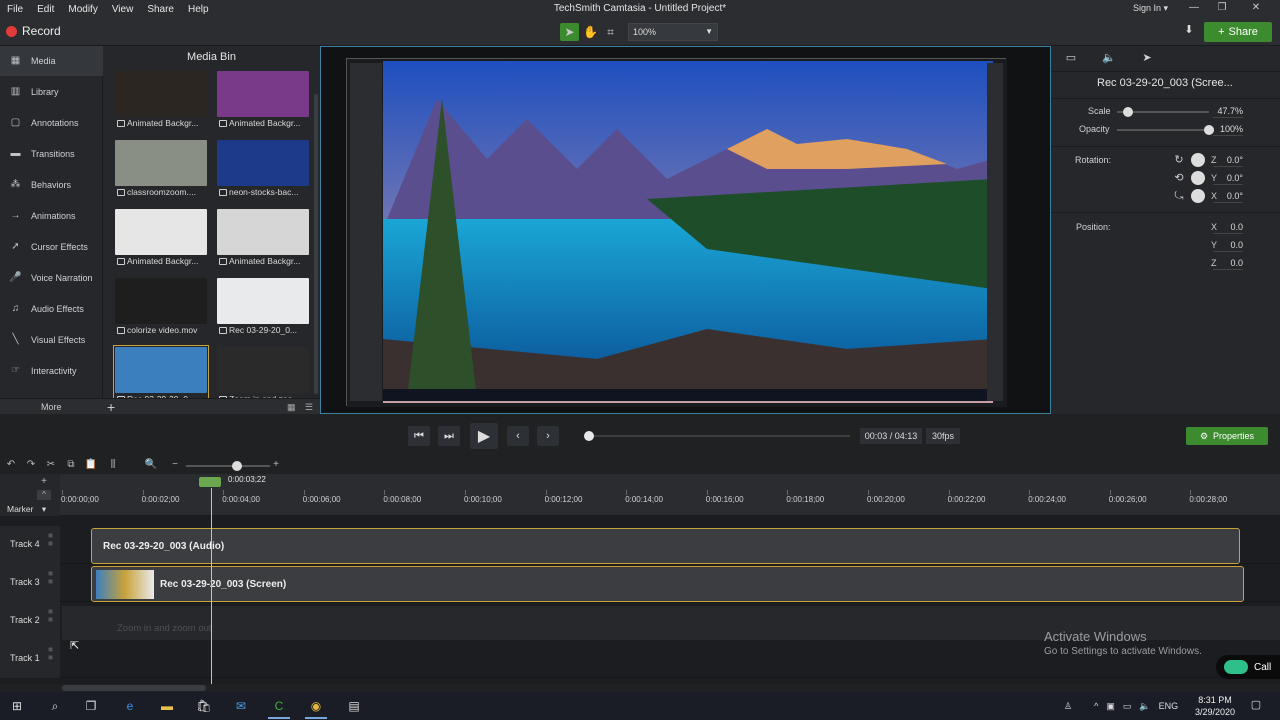  Describe the element at coordinates (55, 706) in the screenshot. I see `search-icon: ⌕` at that location.